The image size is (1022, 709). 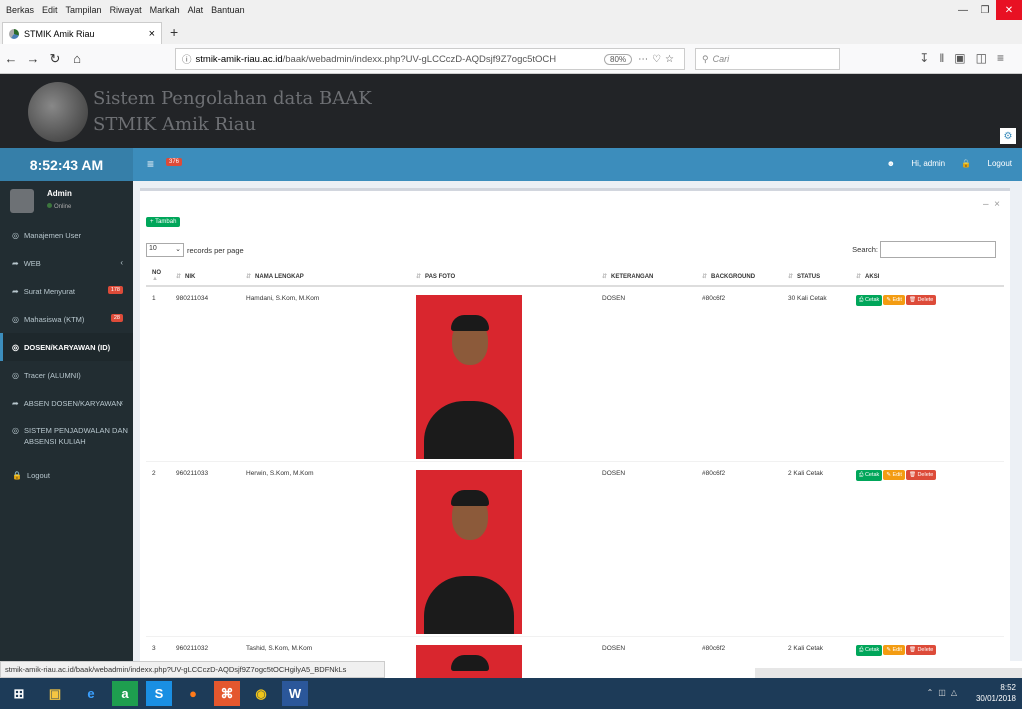 What do you see at coordinates (22, 201) in the screenshot?
I see `avatar` at bounding box center [22, 201].